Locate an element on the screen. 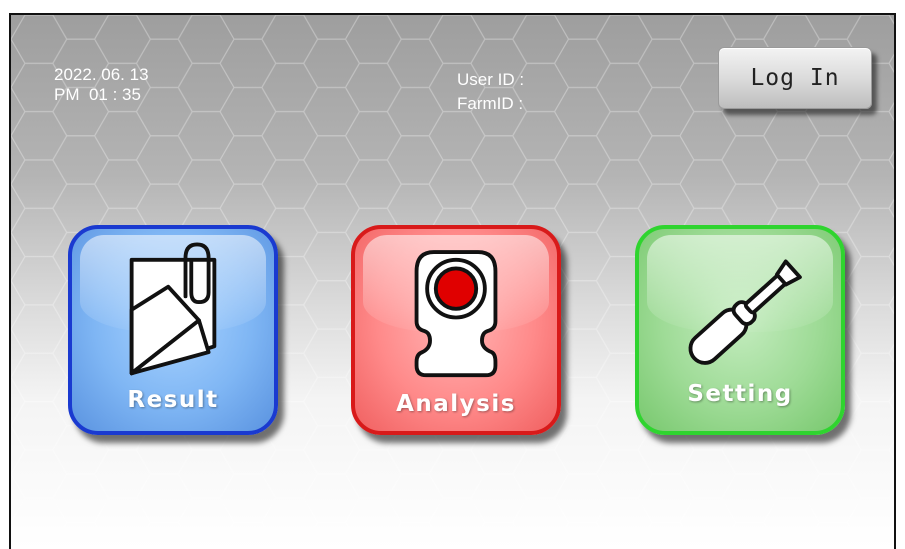 The width and height of the screenshot is (905, 549). datetime-display: 2022. 06. 13 PM 01 : 35 is located at coordinates (101, 85).